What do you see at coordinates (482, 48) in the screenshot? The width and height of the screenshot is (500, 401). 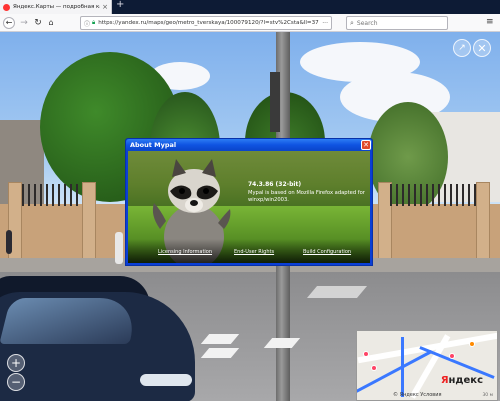 I see `close-panorama-icon: ✕` at bounding box center [482, 48].